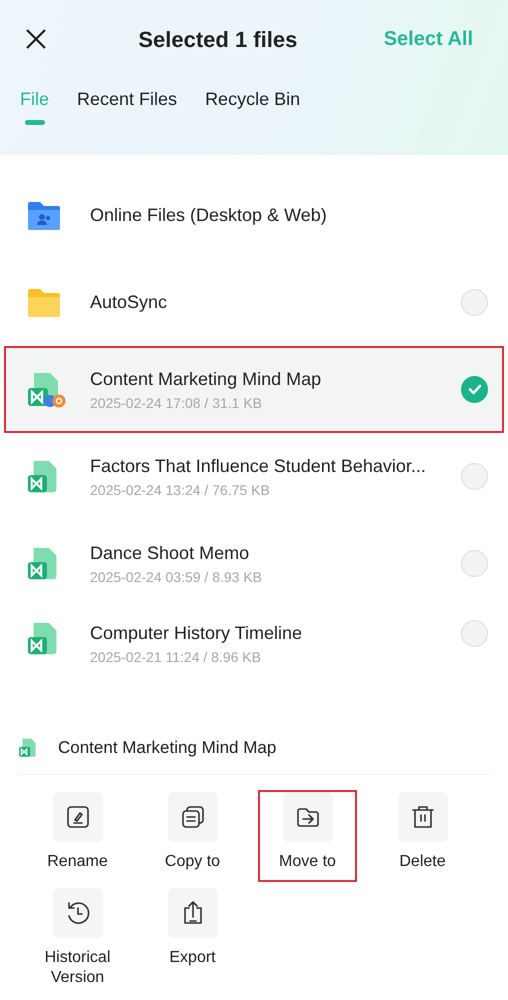 The image size is (508, 1000). Describe the element at coordinates (218, 40) in the screenshot. I see `header-title: Selected 1 files` at that location.